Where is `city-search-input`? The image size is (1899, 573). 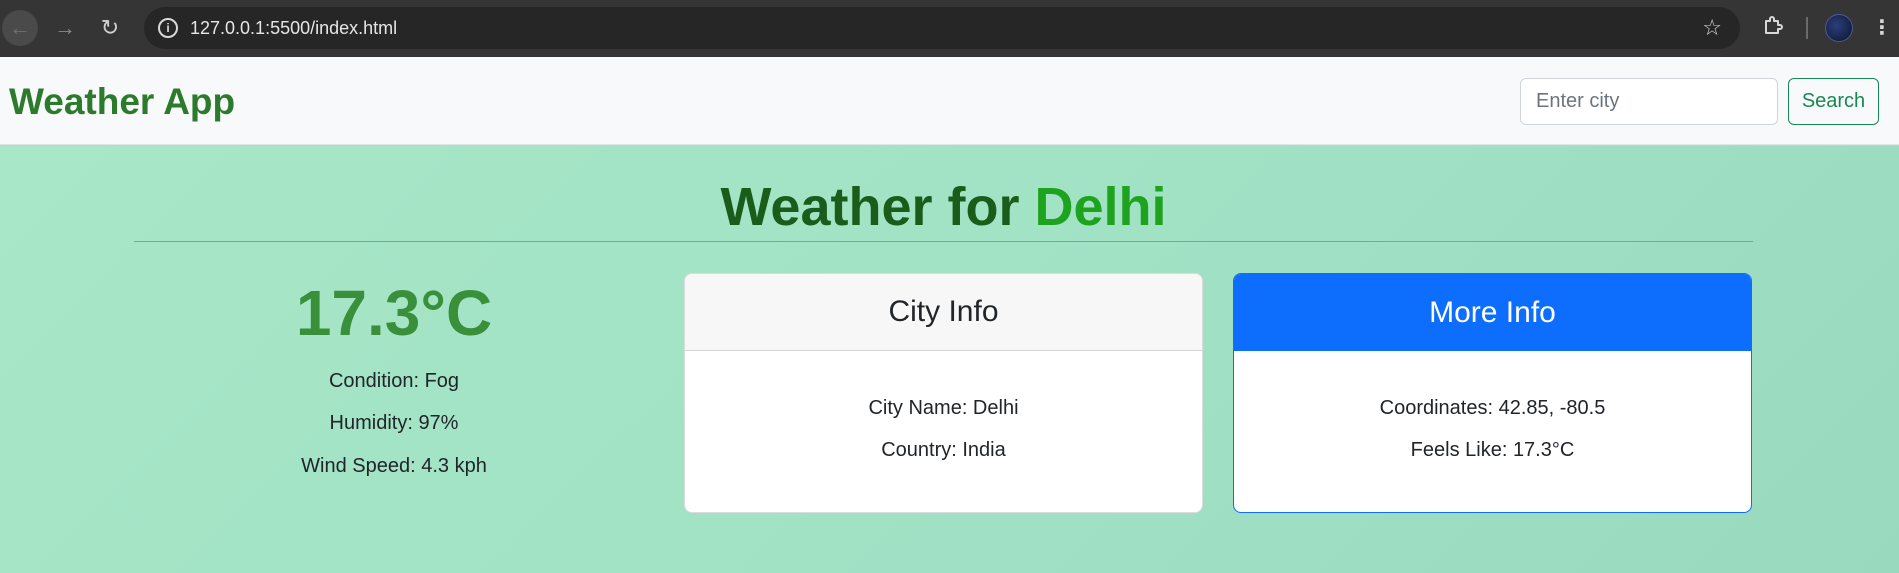 city-search-input is located at coordinates (1649, 101).